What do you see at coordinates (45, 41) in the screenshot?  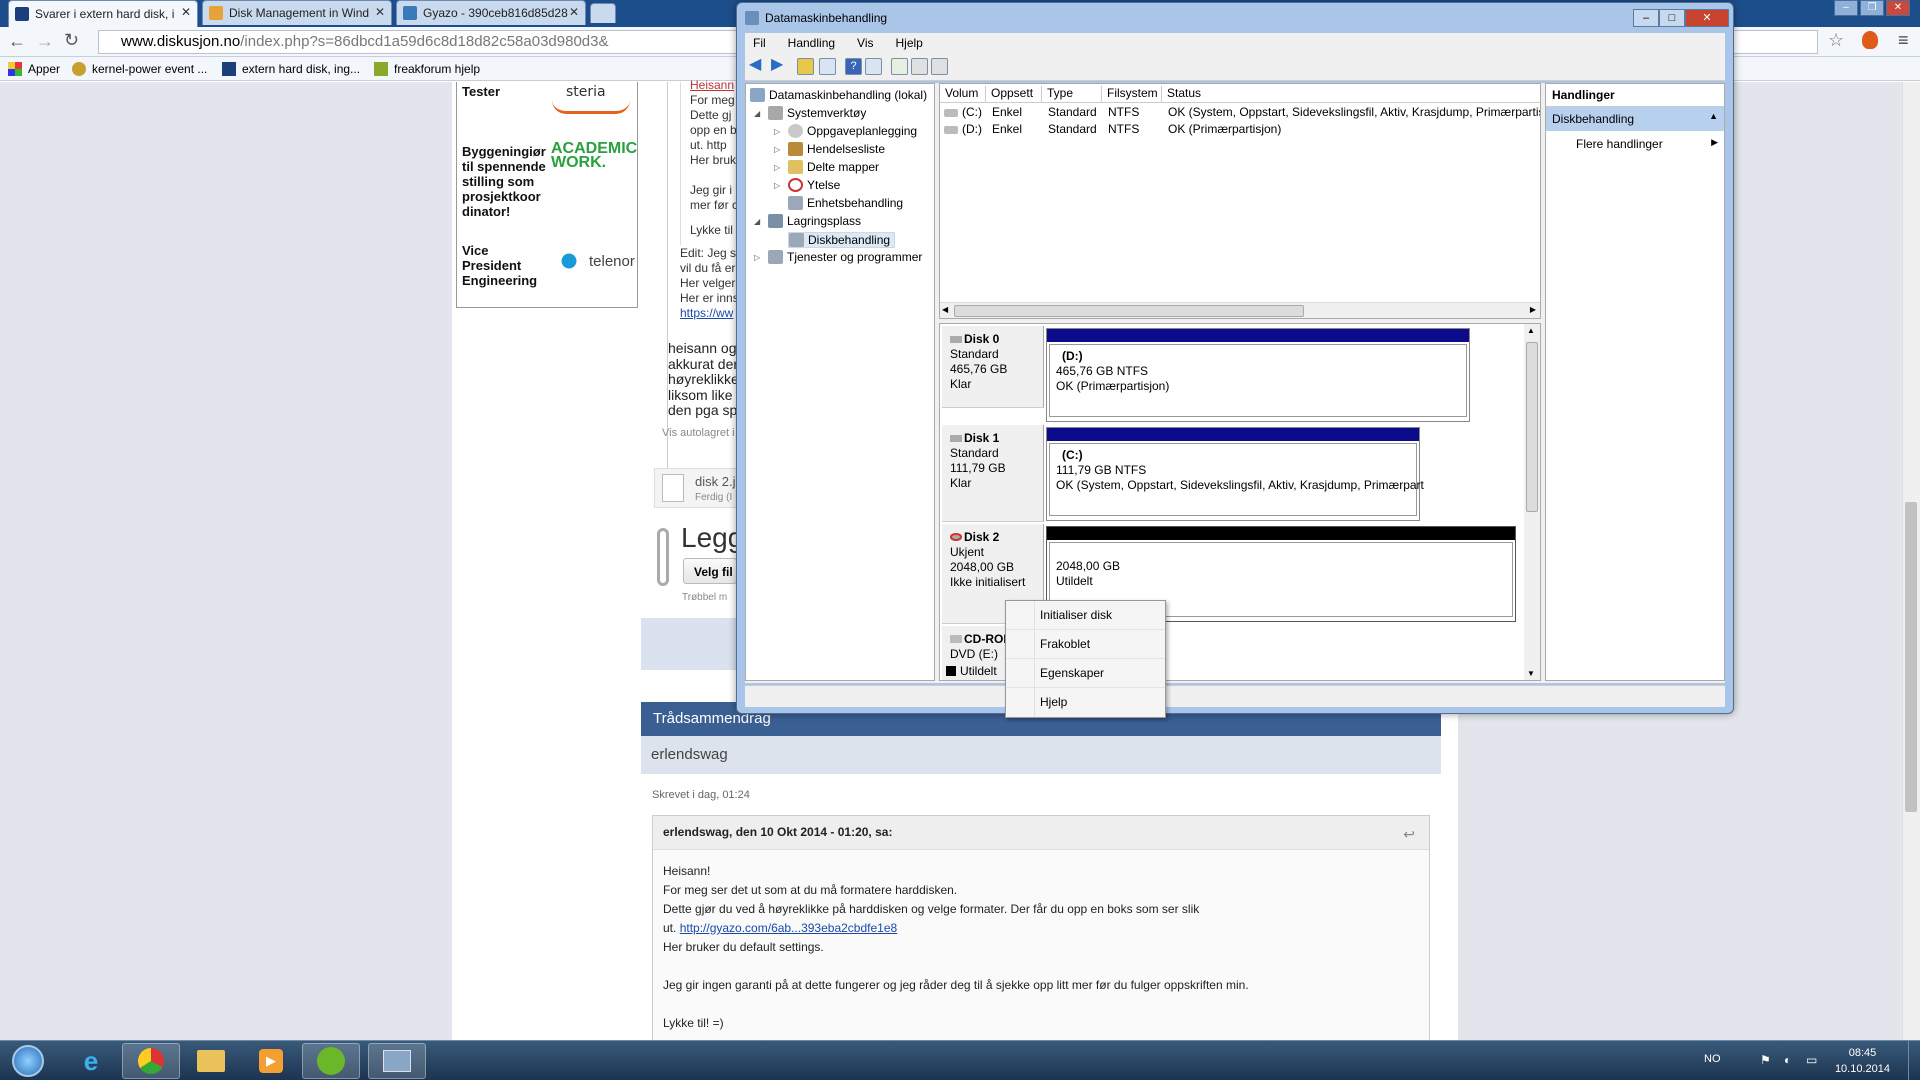 I see `forward-arrow-icon: →` at bounding box center [45, 41].